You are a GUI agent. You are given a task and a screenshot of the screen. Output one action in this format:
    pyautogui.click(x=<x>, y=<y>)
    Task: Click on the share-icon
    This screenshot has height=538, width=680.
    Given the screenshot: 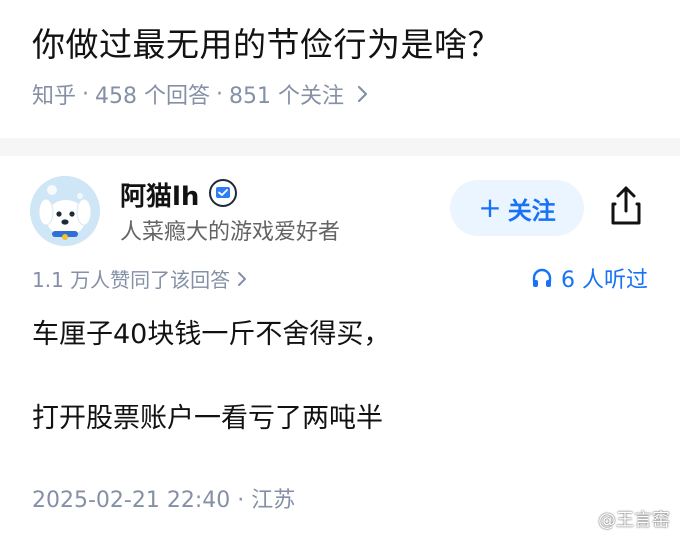 What is the action you would take?
    pyautogui.click(x=626, y=206)
    